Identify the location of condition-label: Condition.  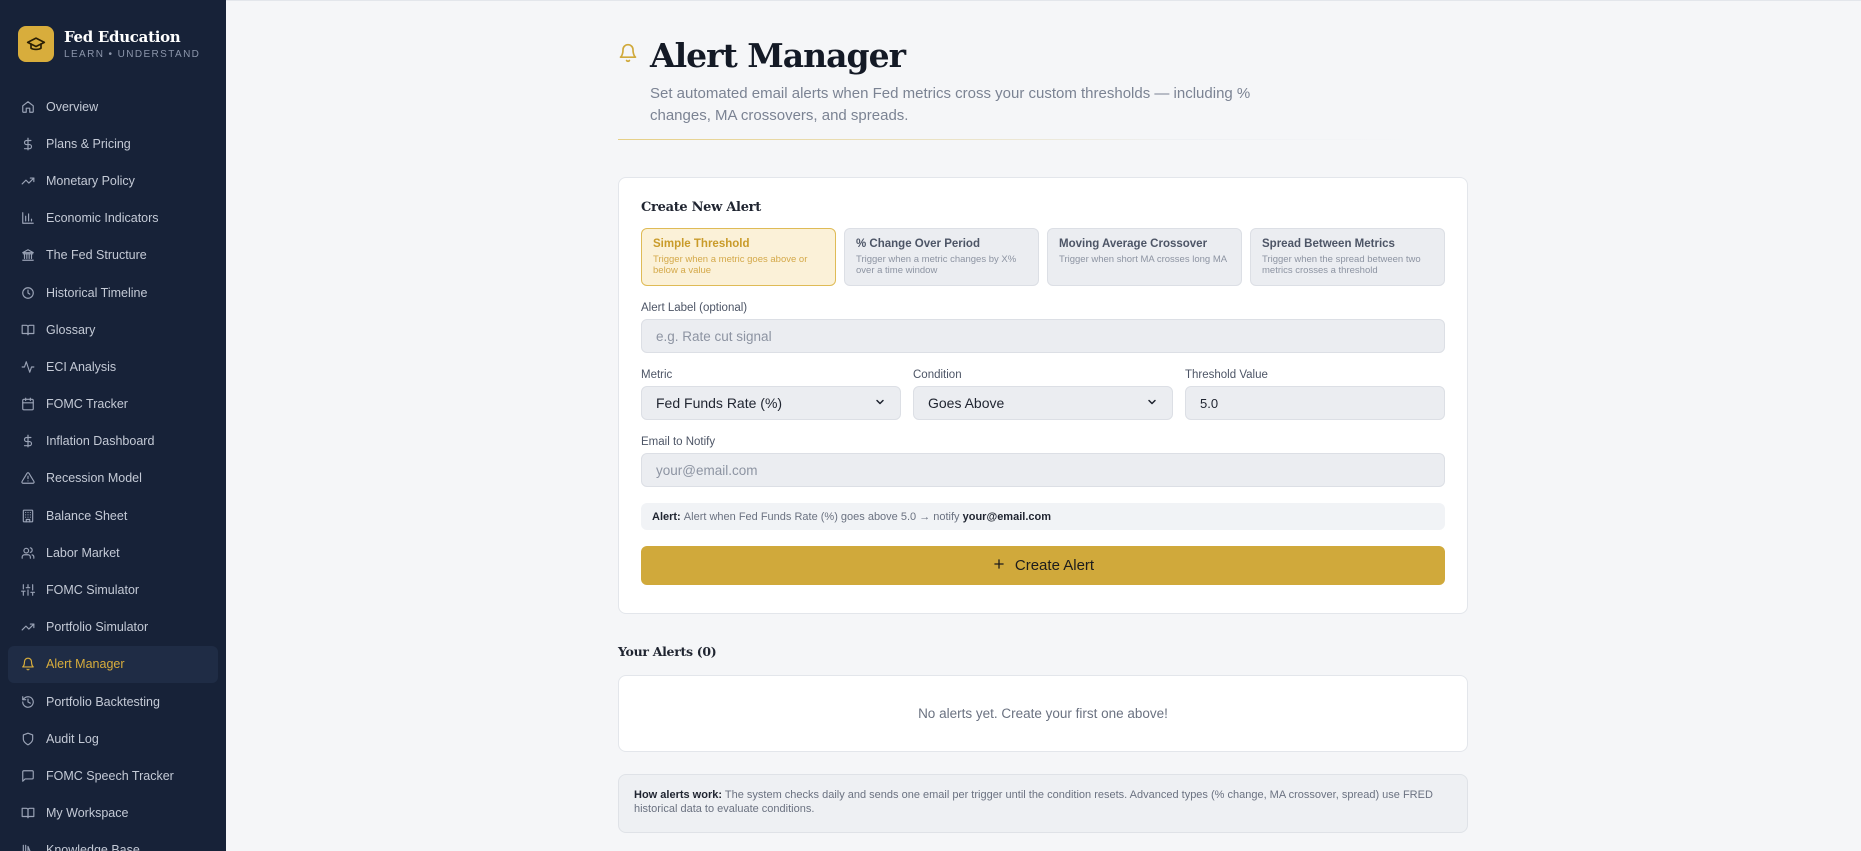
(937, 375).